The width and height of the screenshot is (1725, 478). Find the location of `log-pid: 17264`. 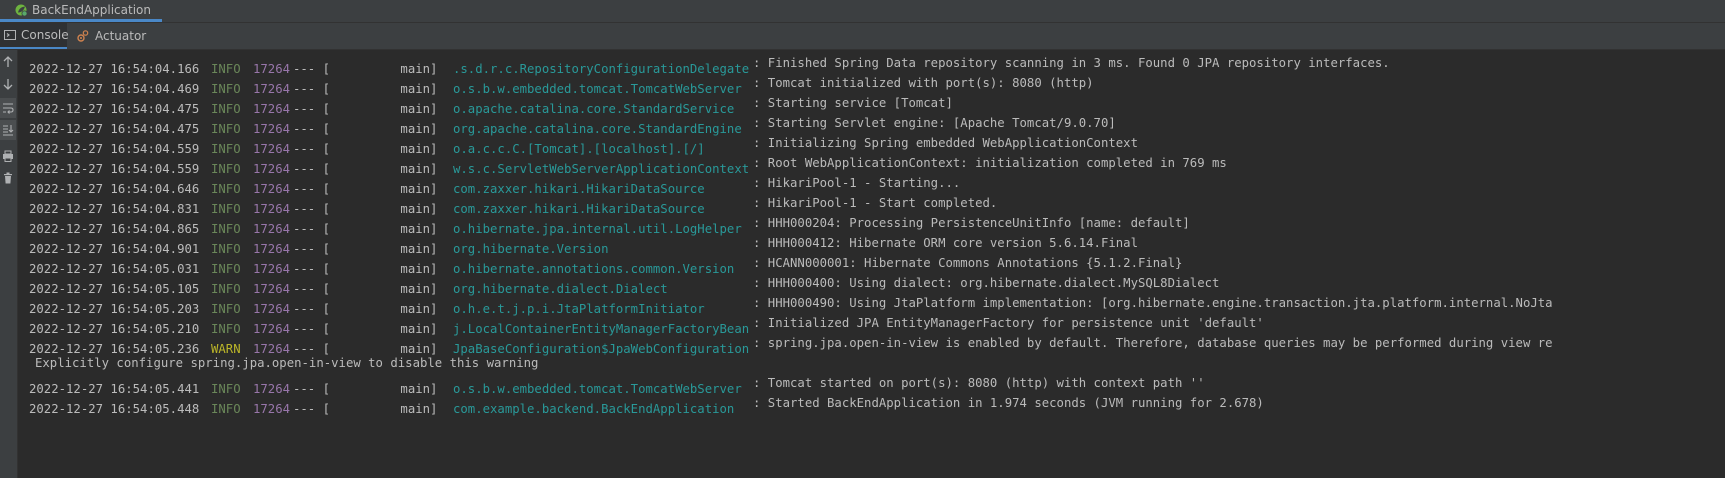

log-pid: 17264 is located at coordinates (272, 409).